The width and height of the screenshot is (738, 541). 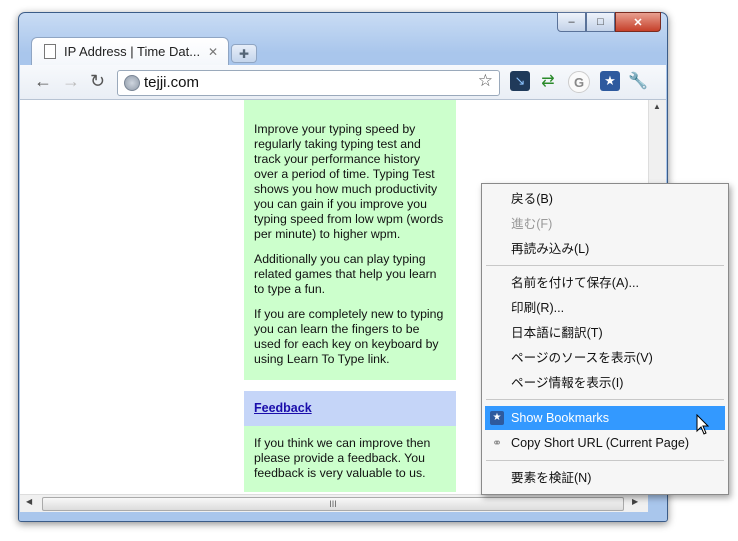 I want to click on window-controls: – □ ✕, so click(x=609, y=22).